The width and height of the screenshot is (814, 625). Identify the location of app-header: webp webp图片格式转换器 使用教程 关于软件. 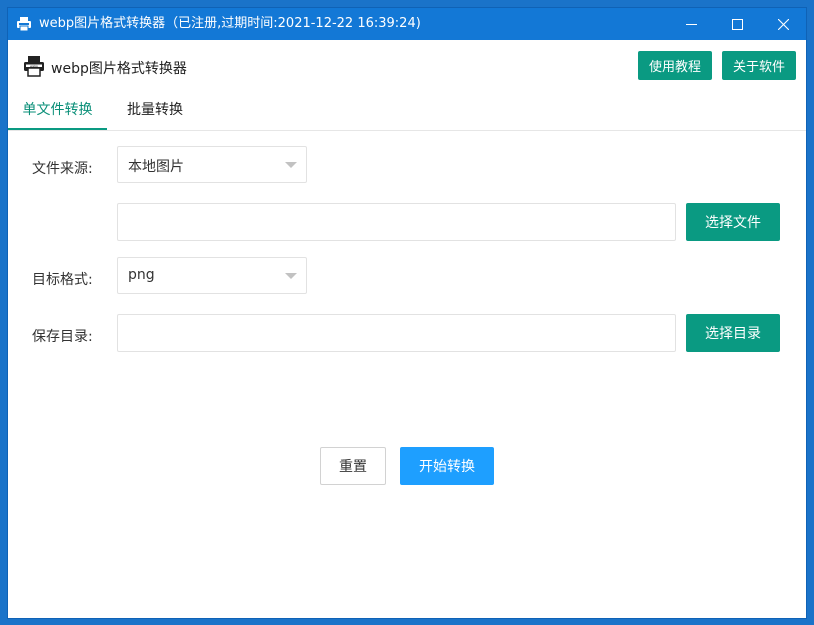
(407, 68).